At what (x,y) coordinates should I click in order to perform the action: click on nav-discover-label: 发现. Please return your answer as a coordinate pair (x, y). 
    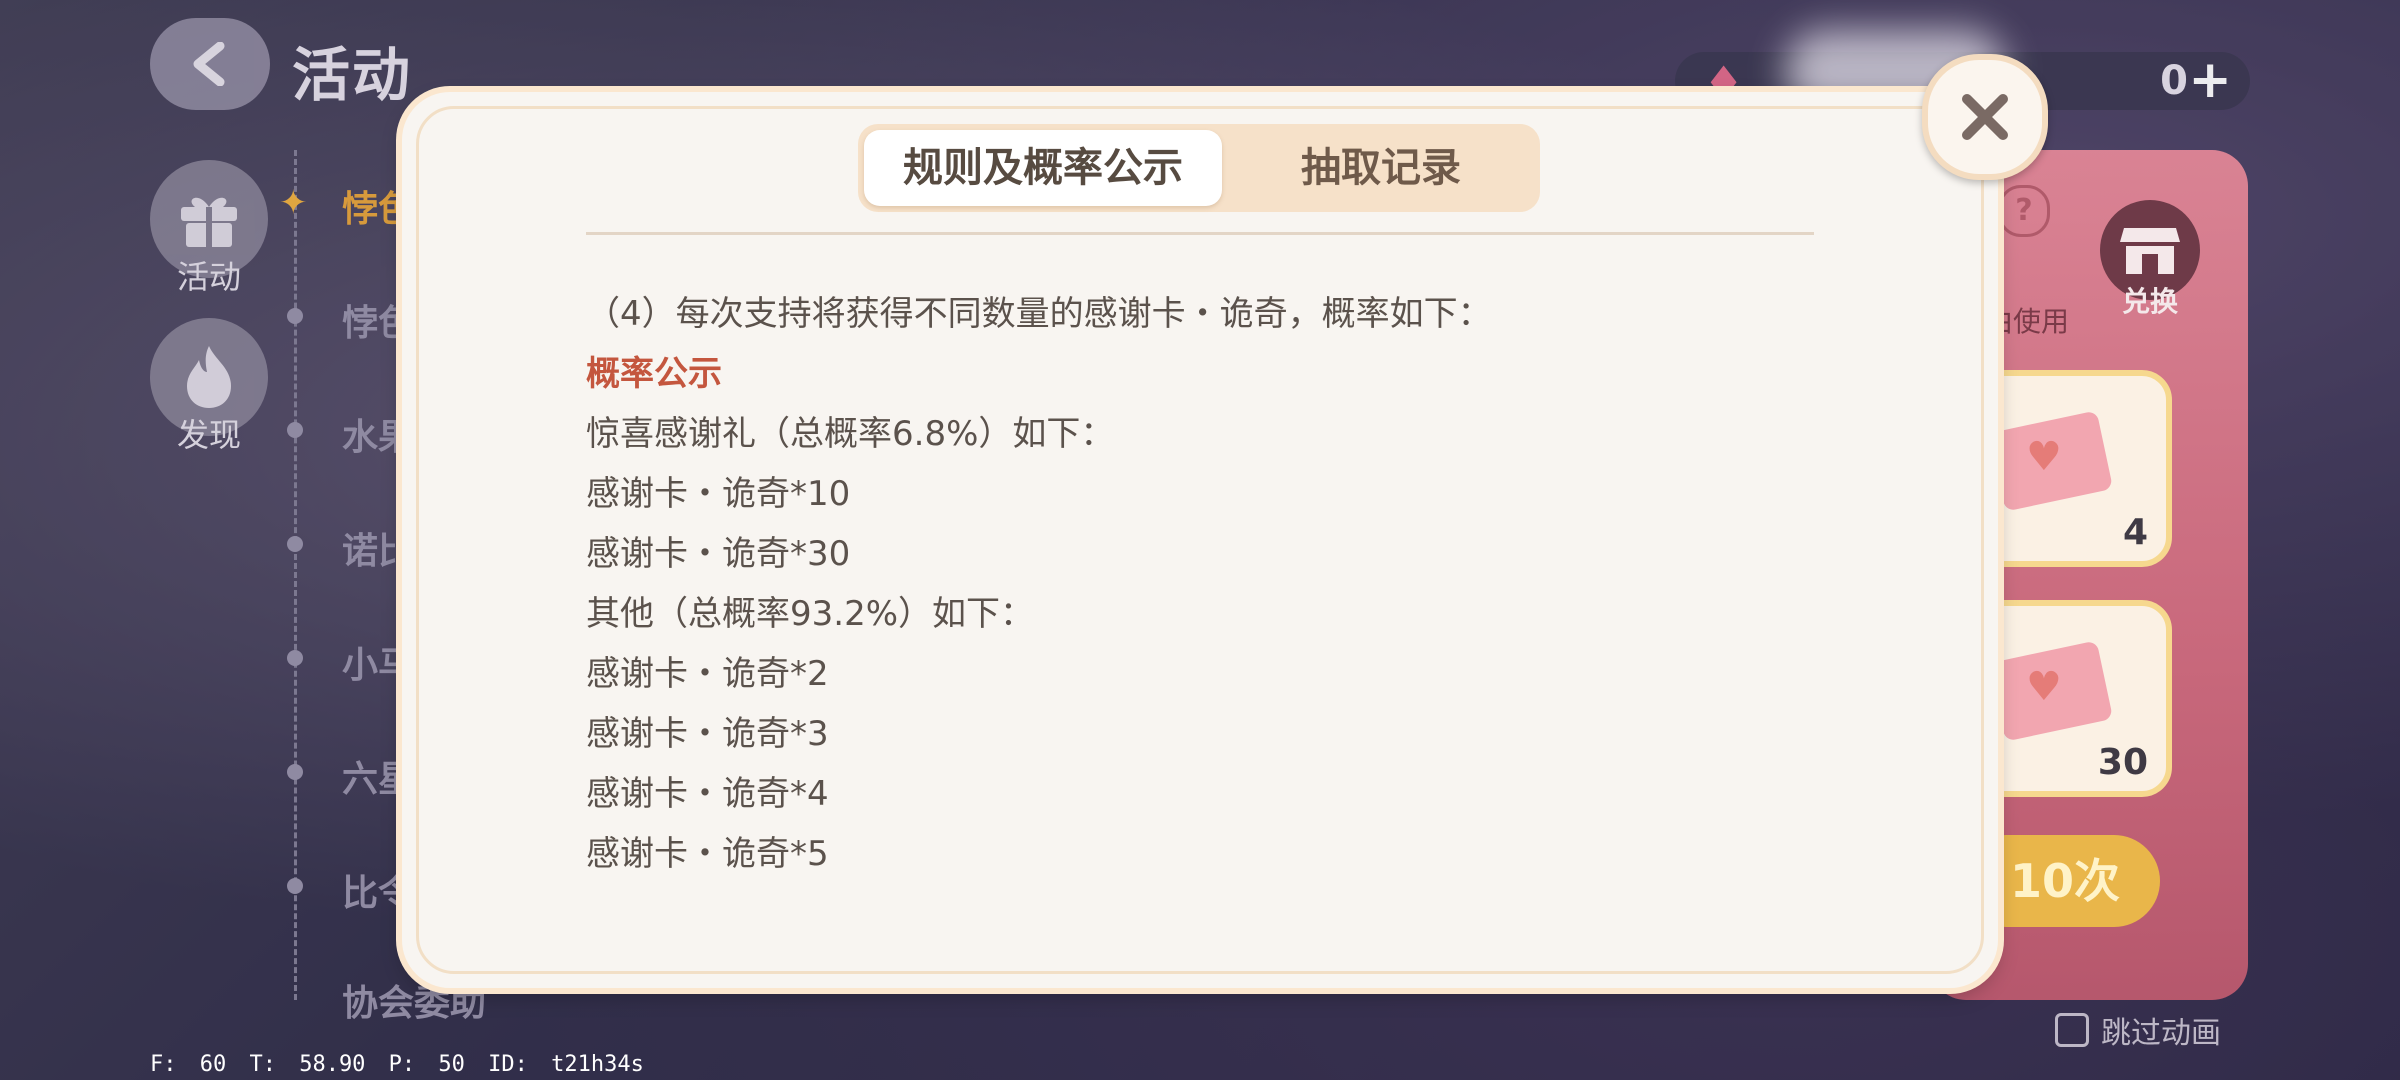
    Looking at the image, I should click on (208, 435).